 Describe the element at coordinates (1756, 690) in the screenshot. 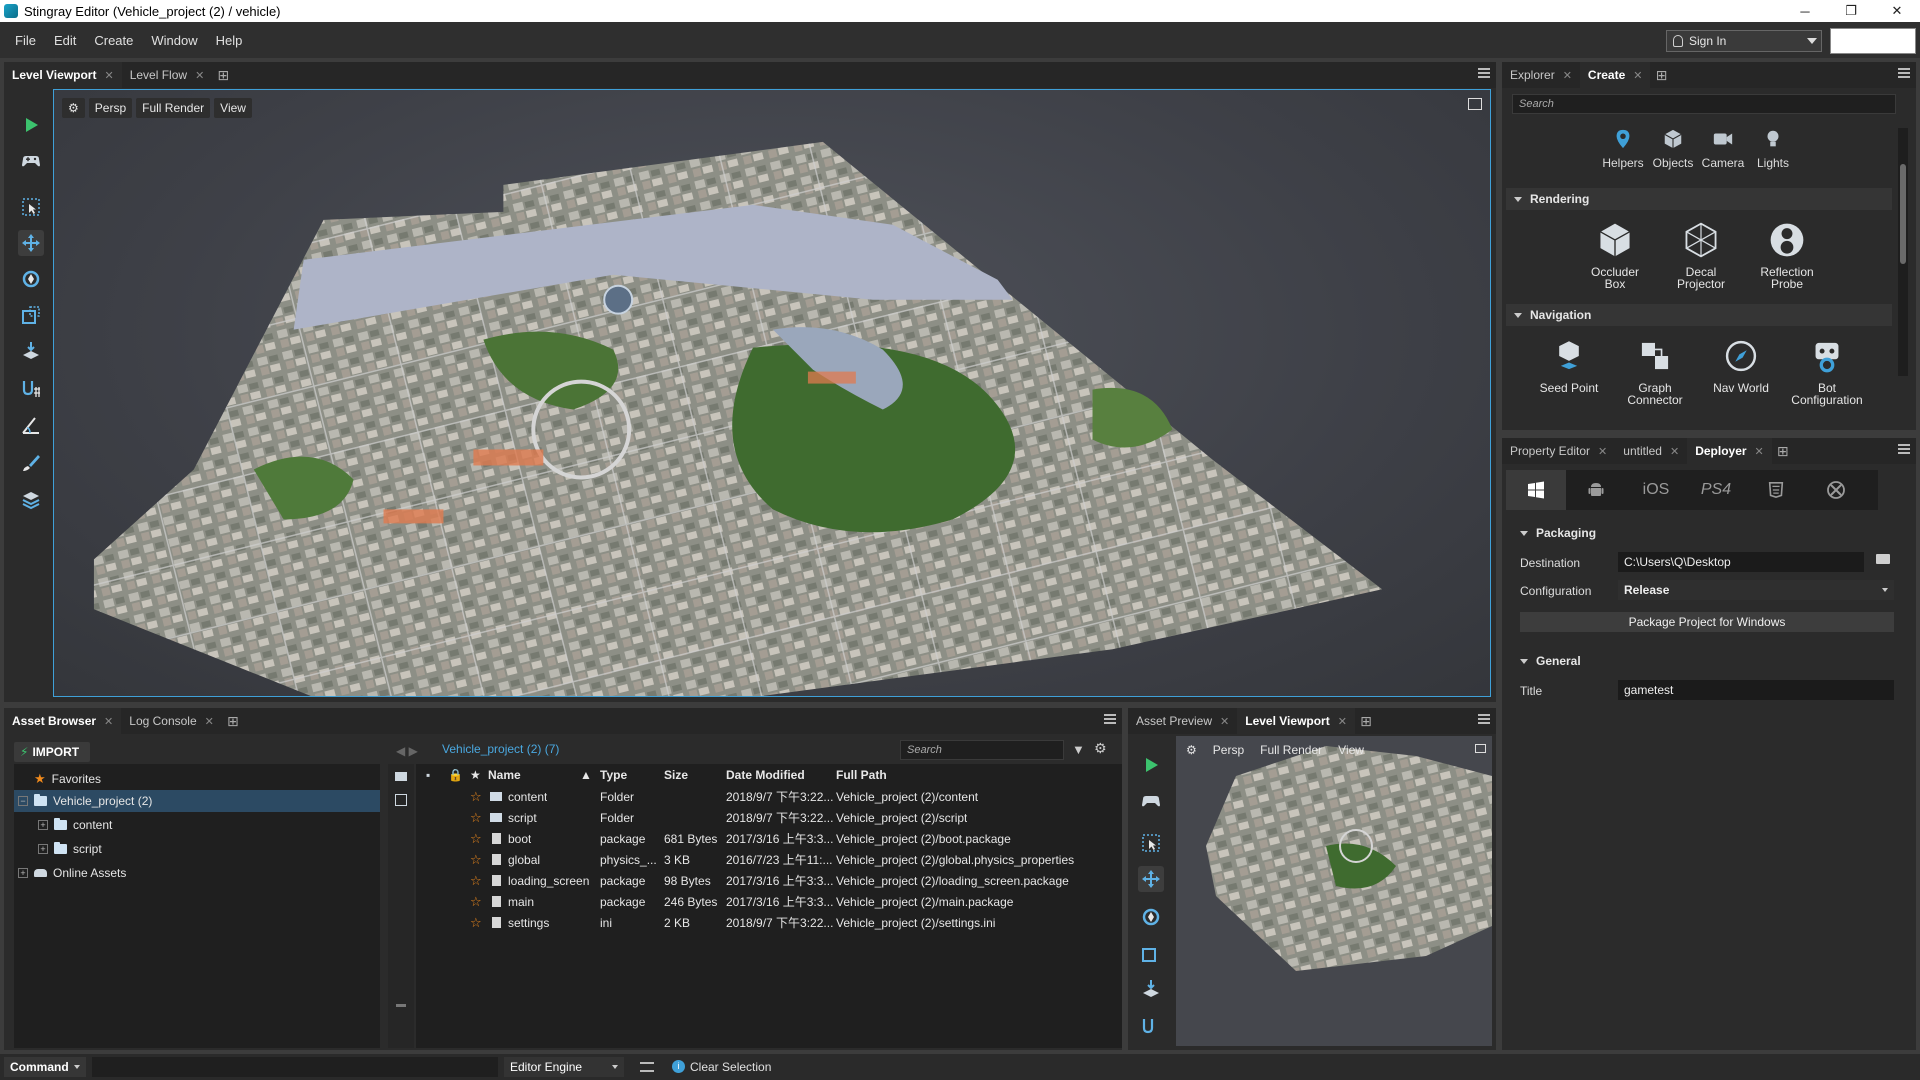

I see `title-field: gametest` at that location.